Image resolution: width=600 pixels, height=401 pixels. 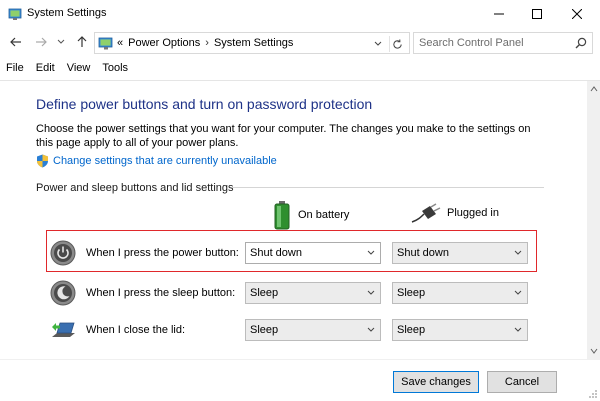 I want to click on breadcrumb-system-settings: System Settings, so click(x=253, y=43).